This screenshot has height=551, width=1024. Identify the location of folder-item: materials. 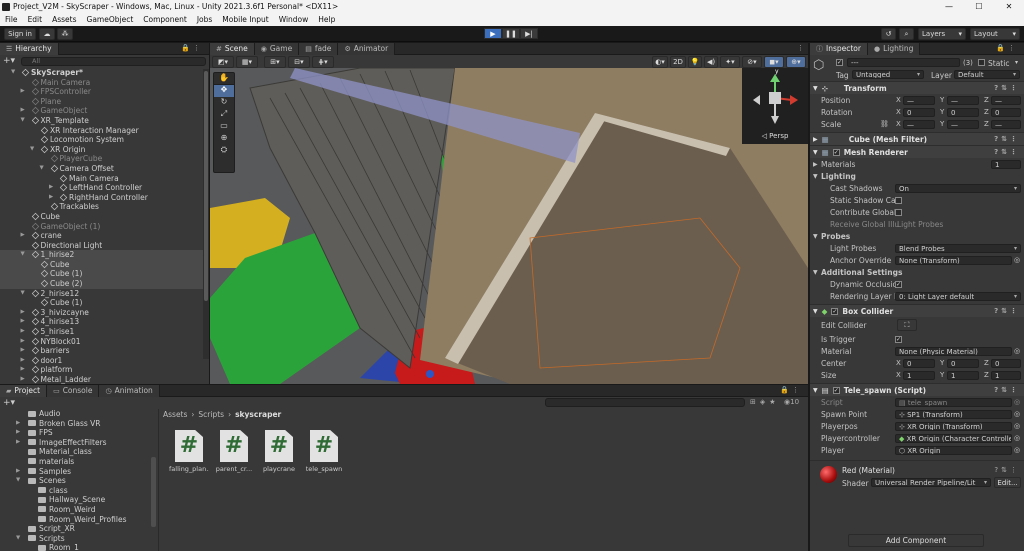
(78, 462).